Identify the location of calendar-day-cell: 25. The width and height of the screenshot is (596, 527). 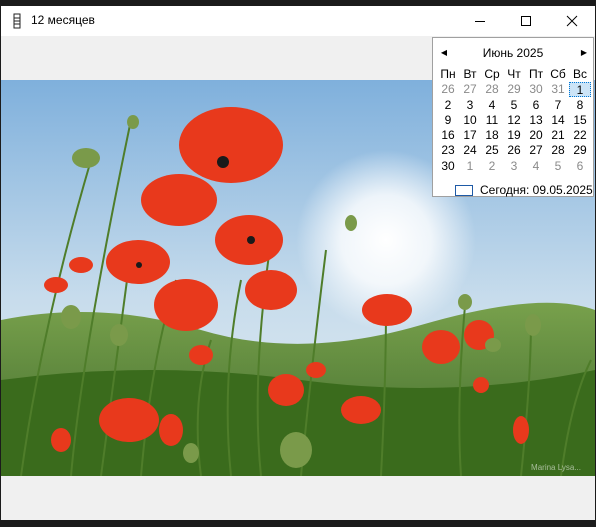
(492, 150).